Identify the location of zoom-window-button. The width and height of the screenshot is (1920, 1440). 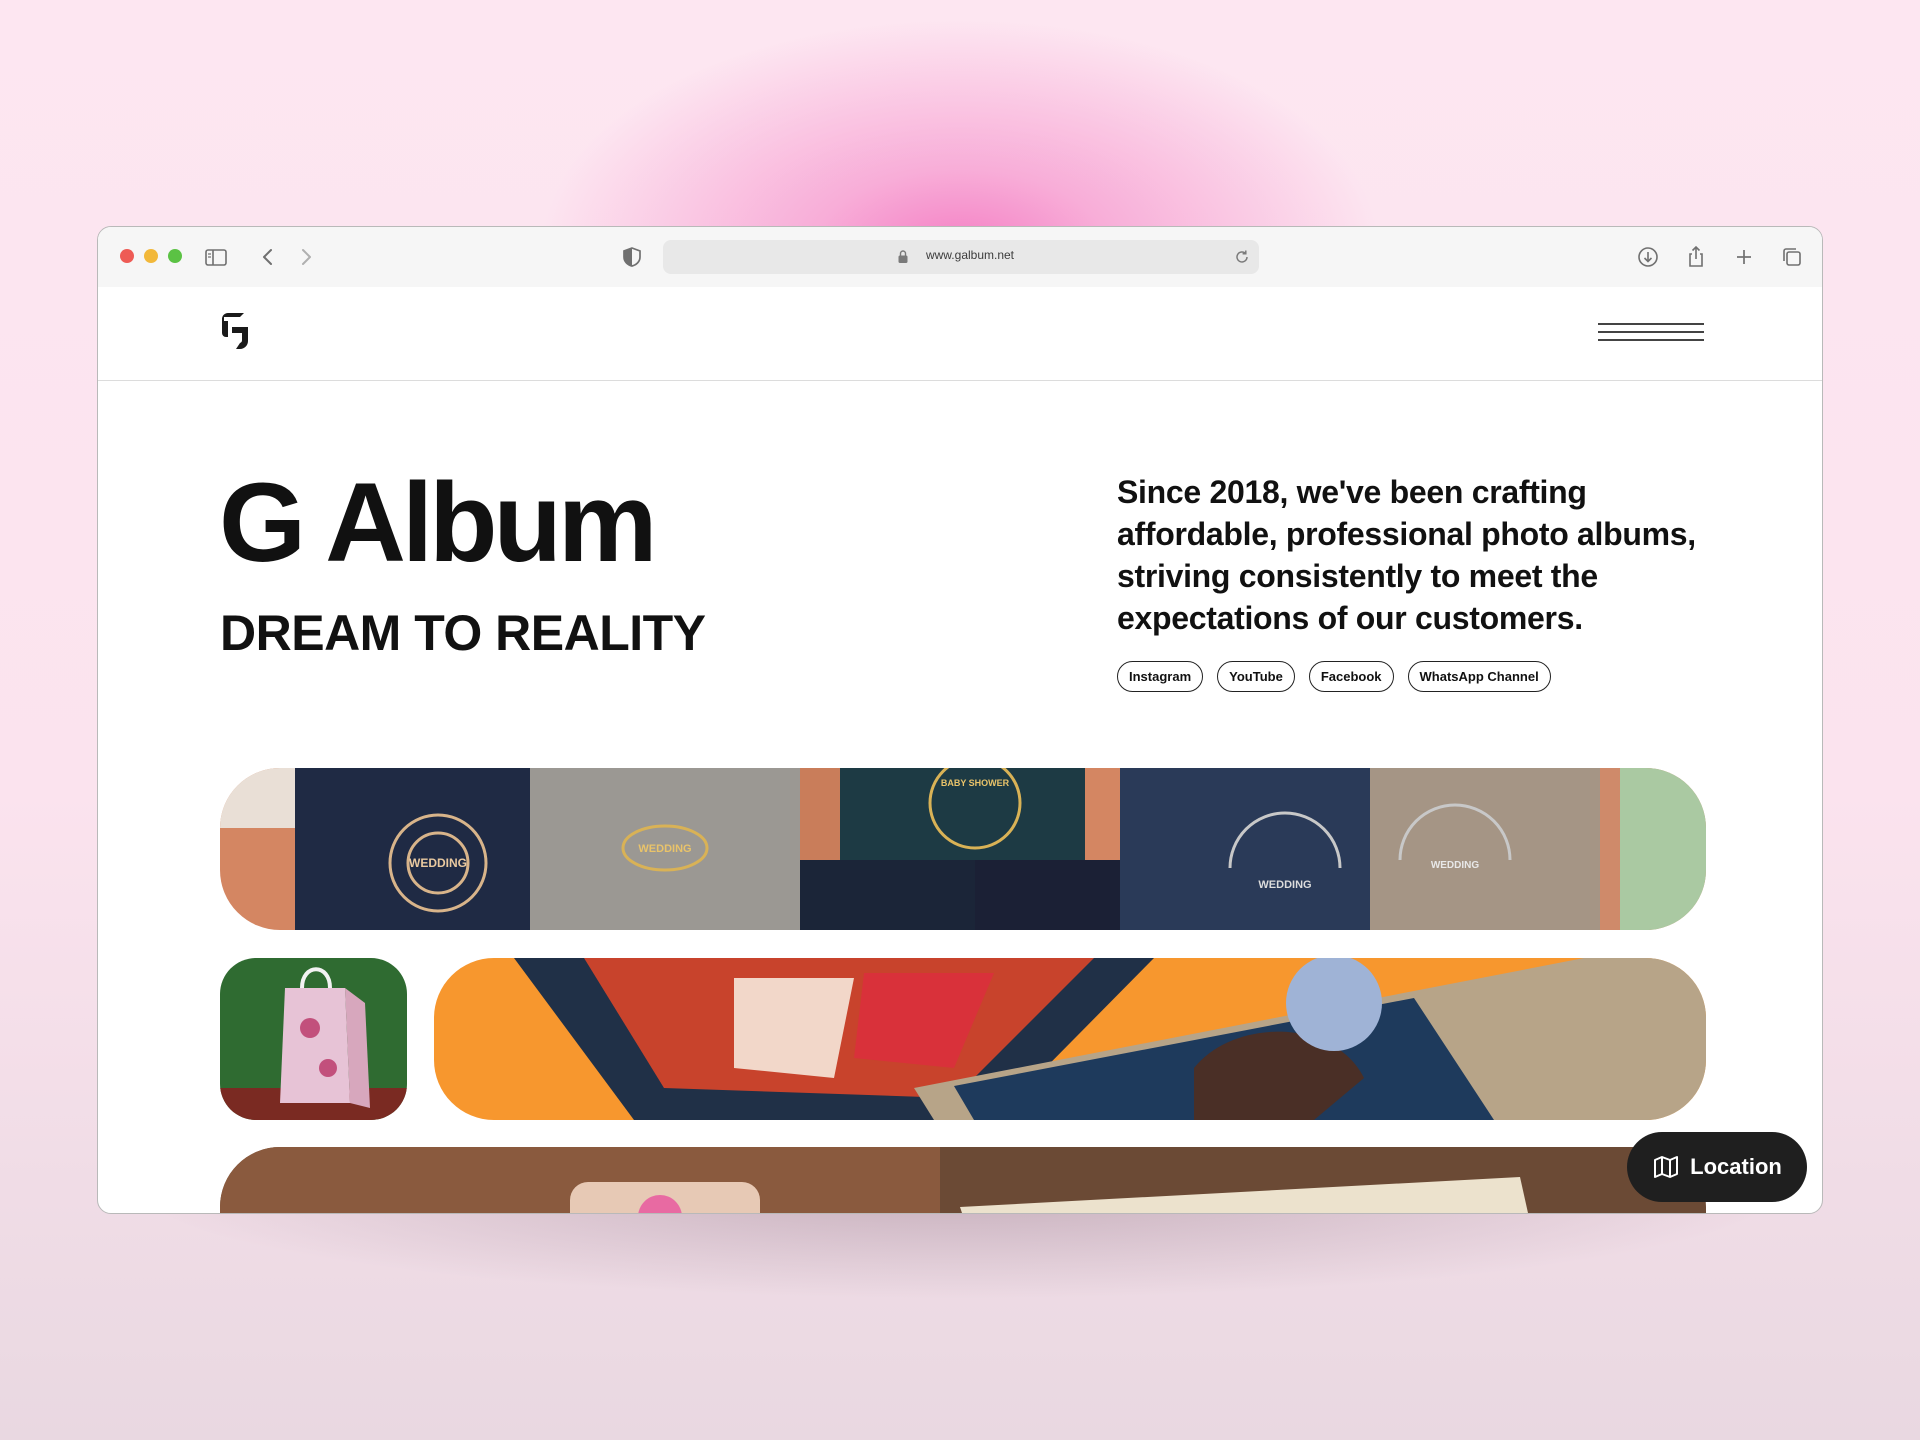
(175, 256).